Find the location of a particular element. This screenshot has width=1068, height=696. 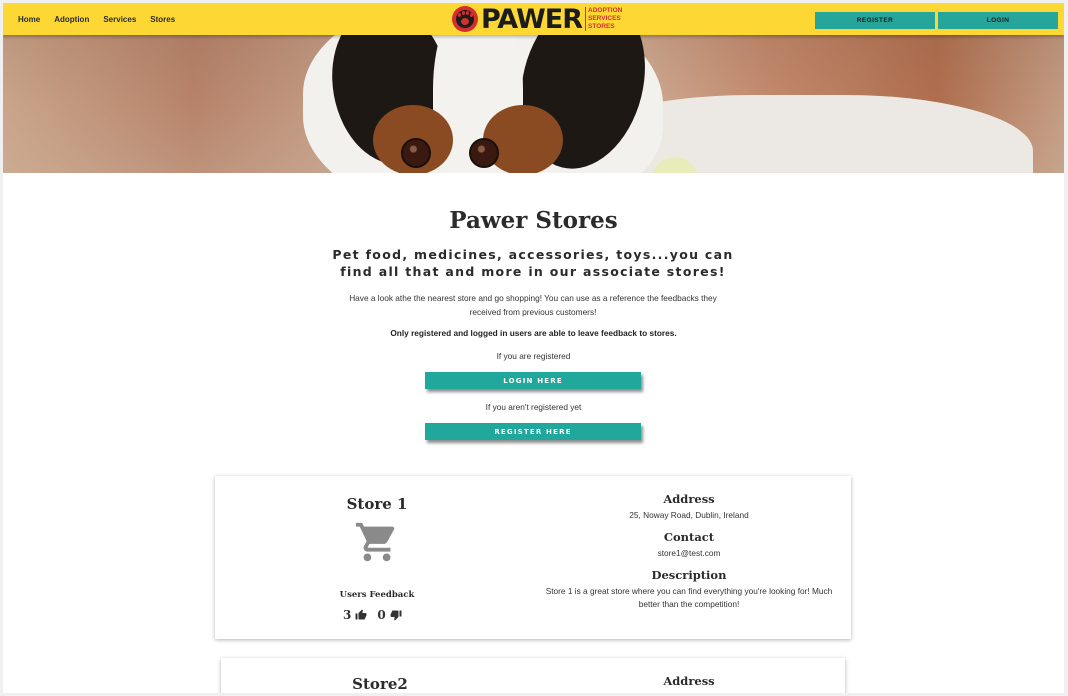

login-button: LOGIN is located at coordinates (998, 20).